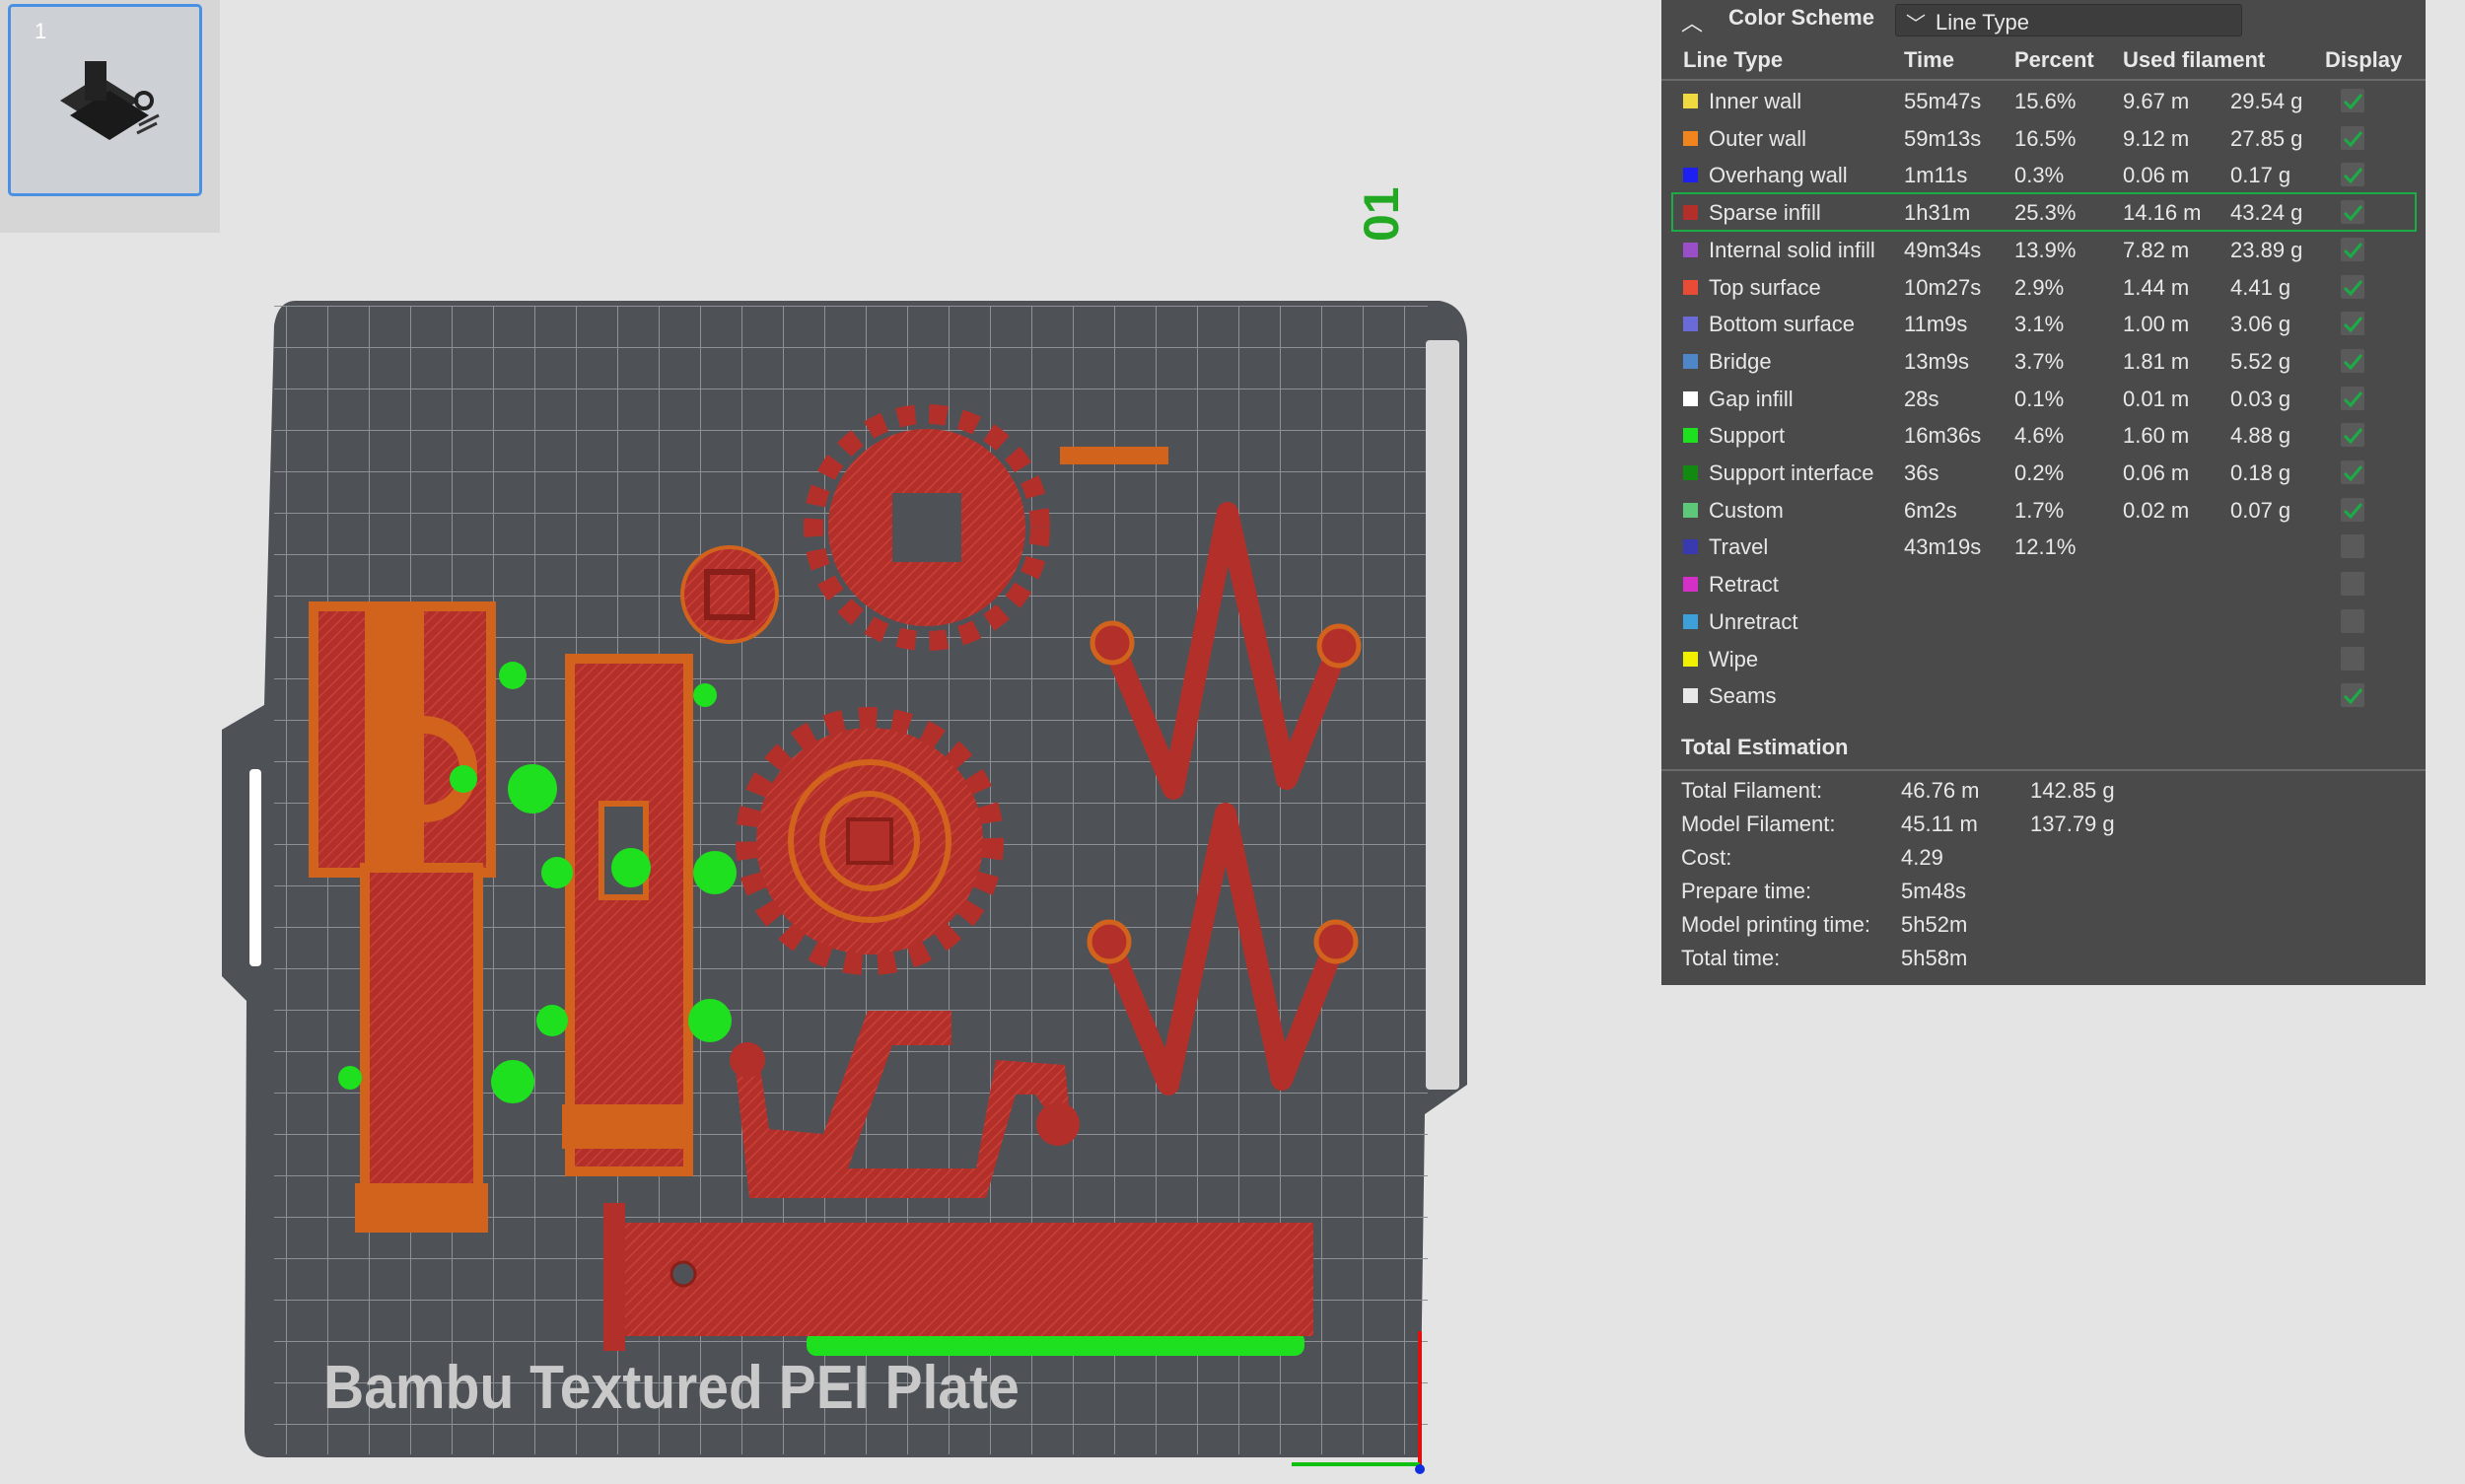  Describe the element at coordinates (2260, 510) in the screenshot. I see `line-type-weight: 0.07 g` at that location.